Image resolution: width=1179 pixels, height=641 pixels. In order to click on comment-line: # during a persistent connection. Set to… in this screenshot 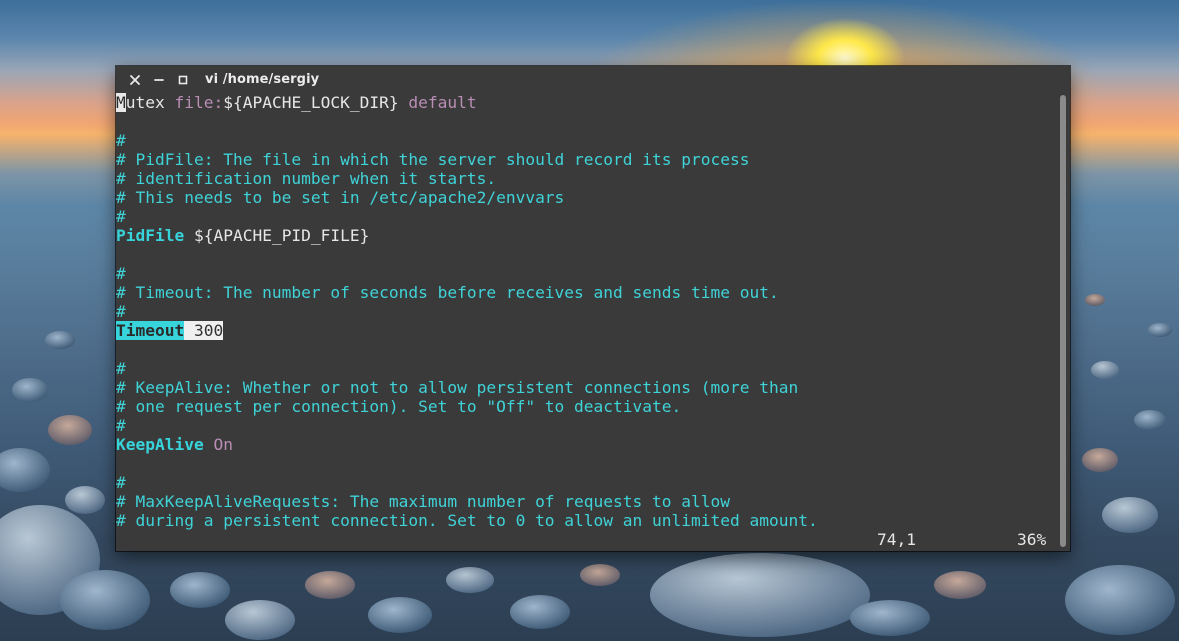, I will do `click(467, 520)`.